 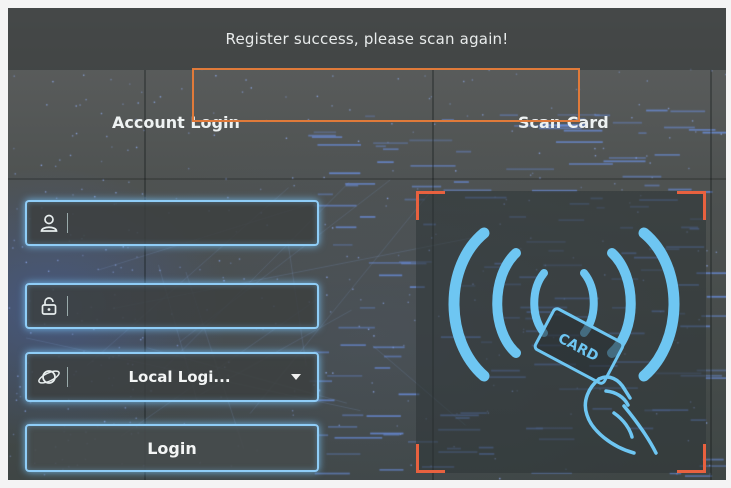 I want to click on card-shape: CARD, so click(x=579, y=346).